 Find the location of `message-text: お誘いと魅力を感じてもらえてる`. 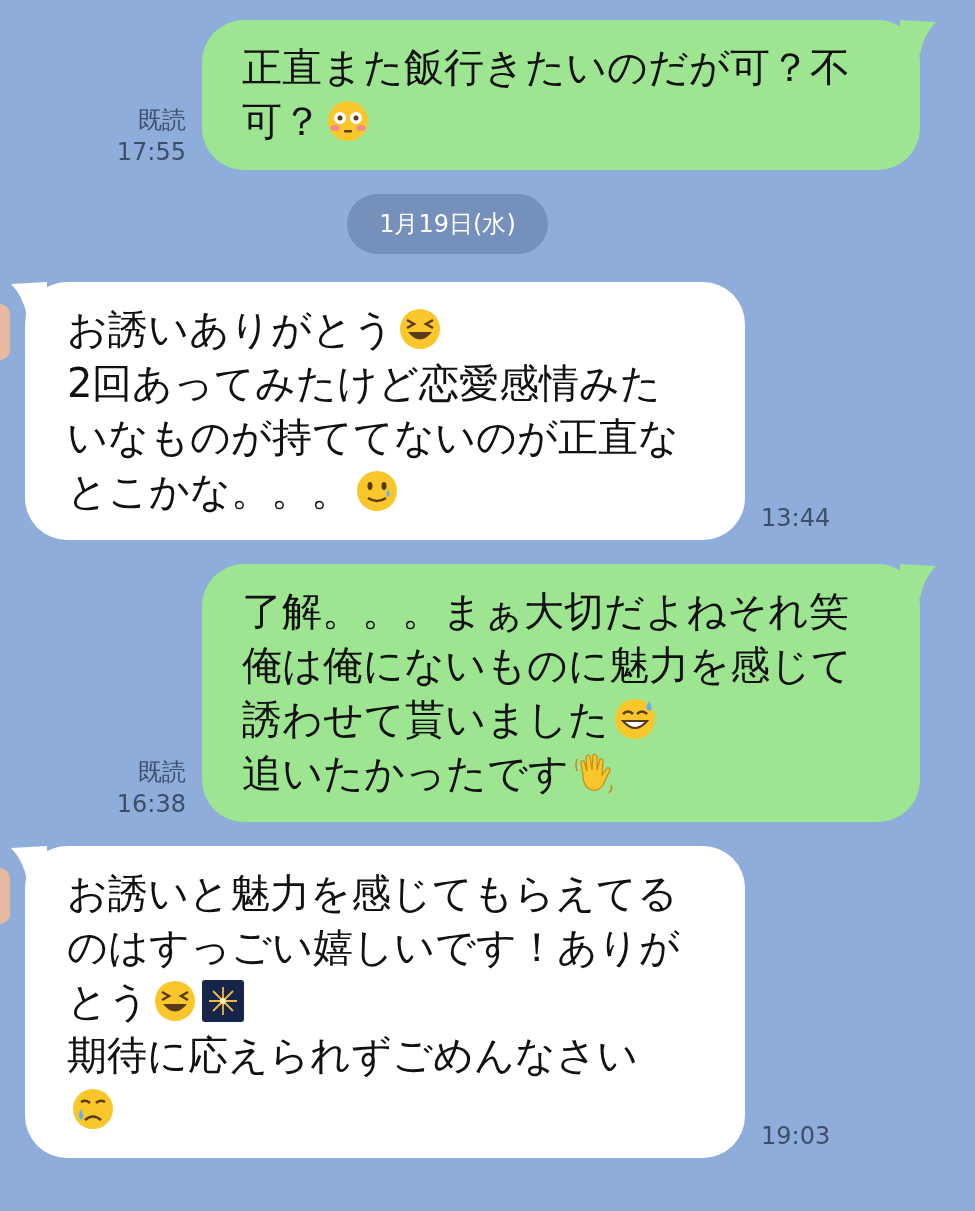

message-text: お誘いと魅力を感じてもらえてる is located at coordinates (372, 893).